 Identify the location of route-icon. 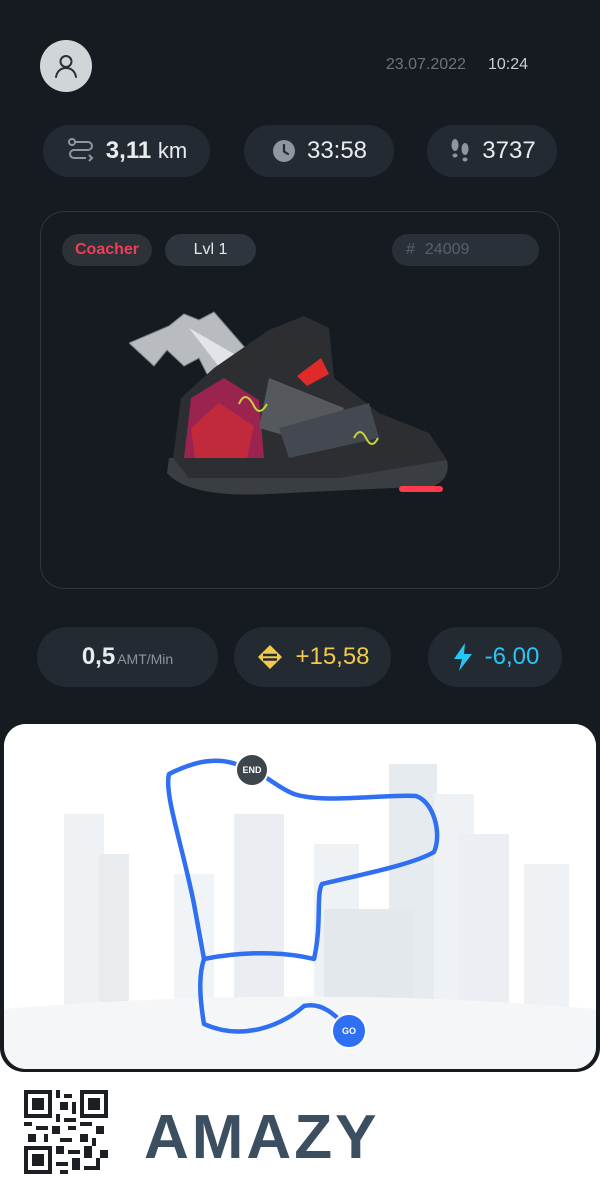
(80, 150).